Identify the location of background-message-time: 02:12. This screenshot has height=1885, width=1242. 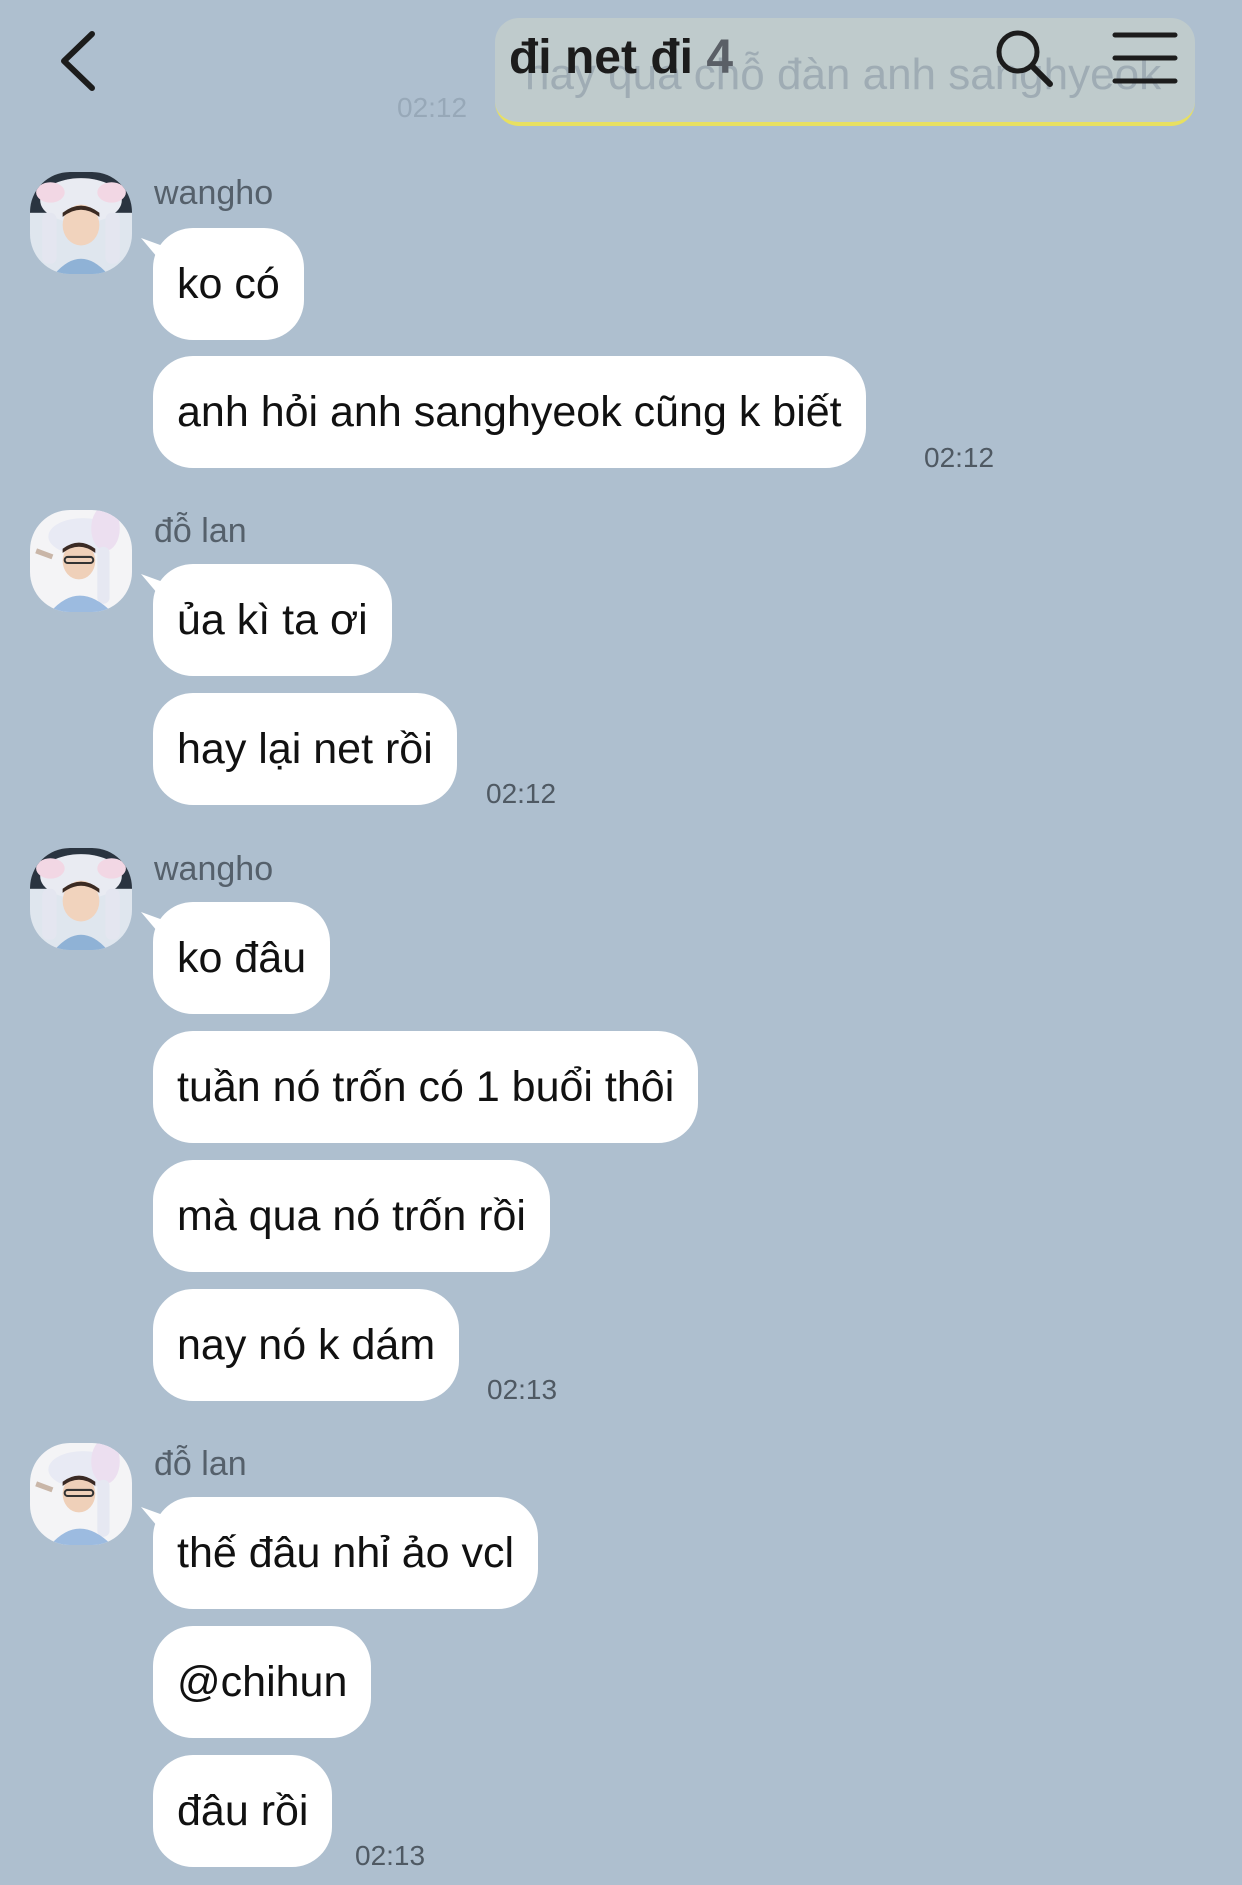
(432, 107).